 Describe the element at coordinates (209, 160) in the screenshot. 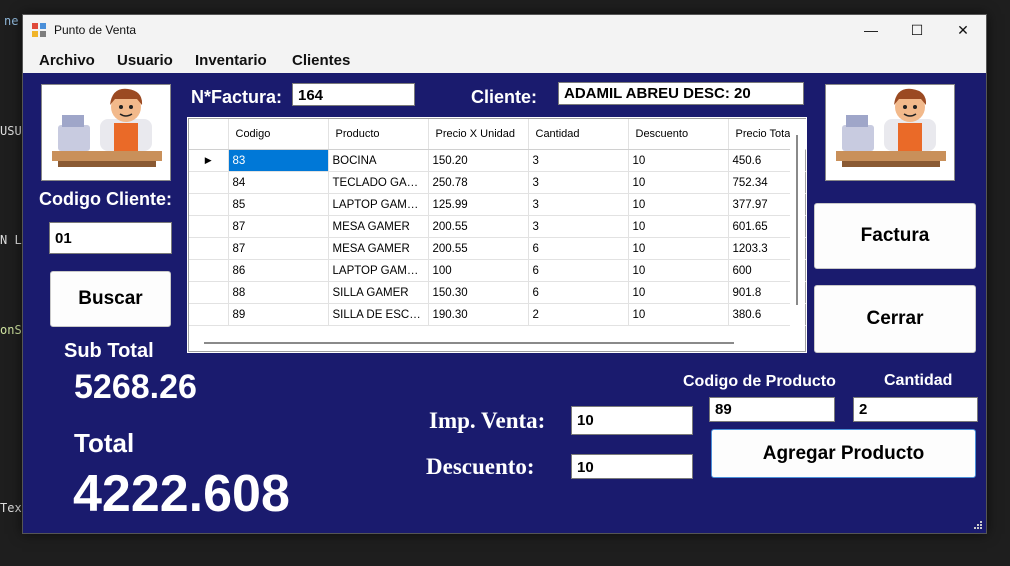

I see `current-row-arrow-icon: ▶` at that location.